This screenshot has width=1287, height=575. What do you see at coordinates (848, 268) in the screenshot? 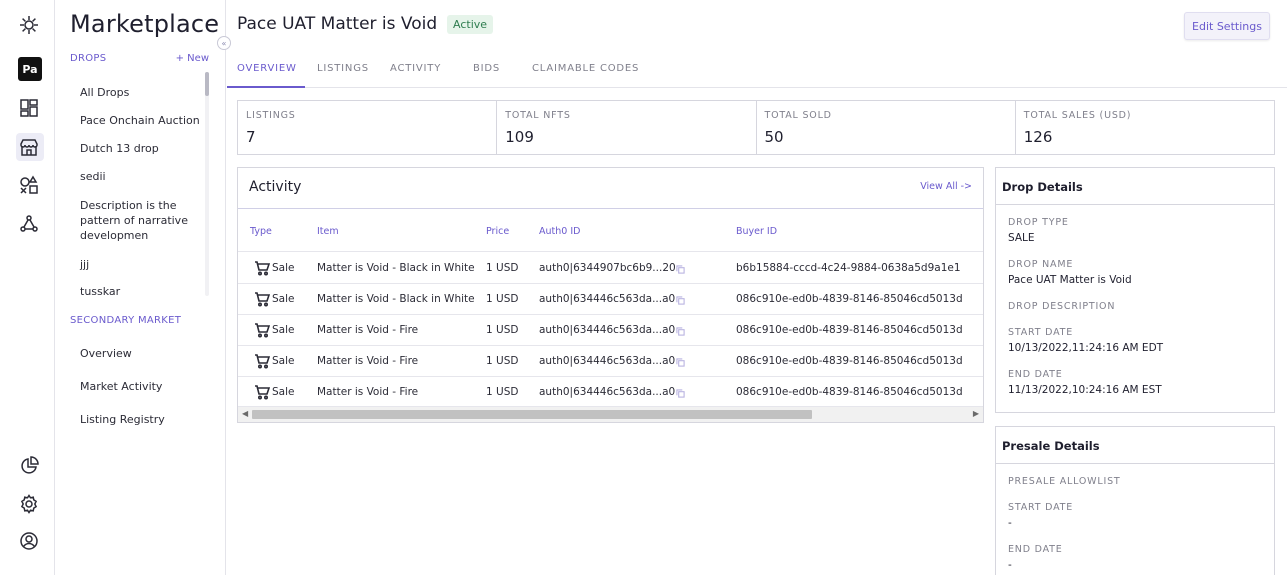
I see `cell-buyer-id: b6b15884-cccd-4c24-9884-0638a5d9a1e1` at bounding box center [848, 268].